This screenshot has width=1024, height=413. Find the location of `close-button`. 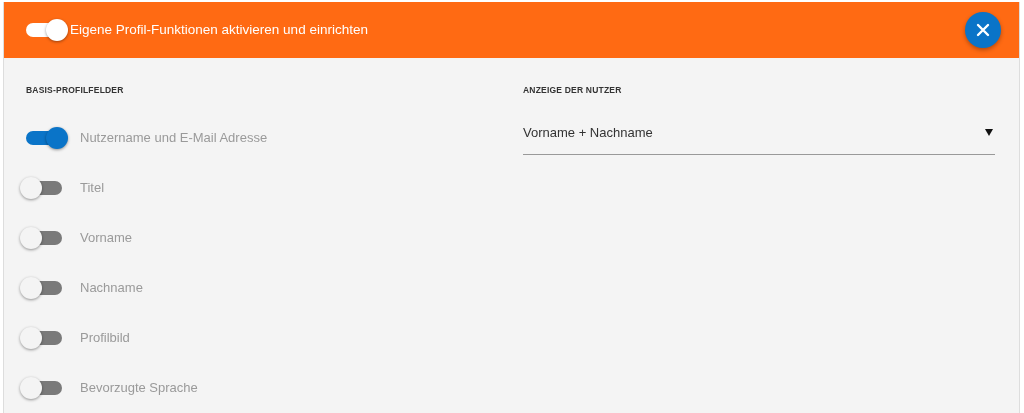

close-button is located at coordinates (983, 30).